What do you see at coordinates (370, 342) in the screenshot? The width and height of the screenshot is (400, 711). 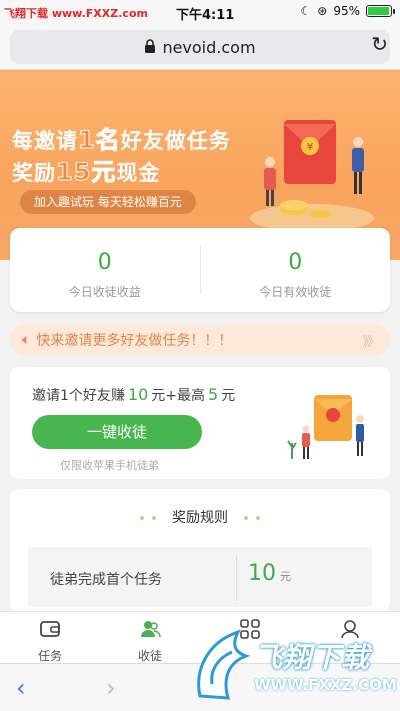 I see `chevrons-icon: 》》` at bounding box center [370, 342].